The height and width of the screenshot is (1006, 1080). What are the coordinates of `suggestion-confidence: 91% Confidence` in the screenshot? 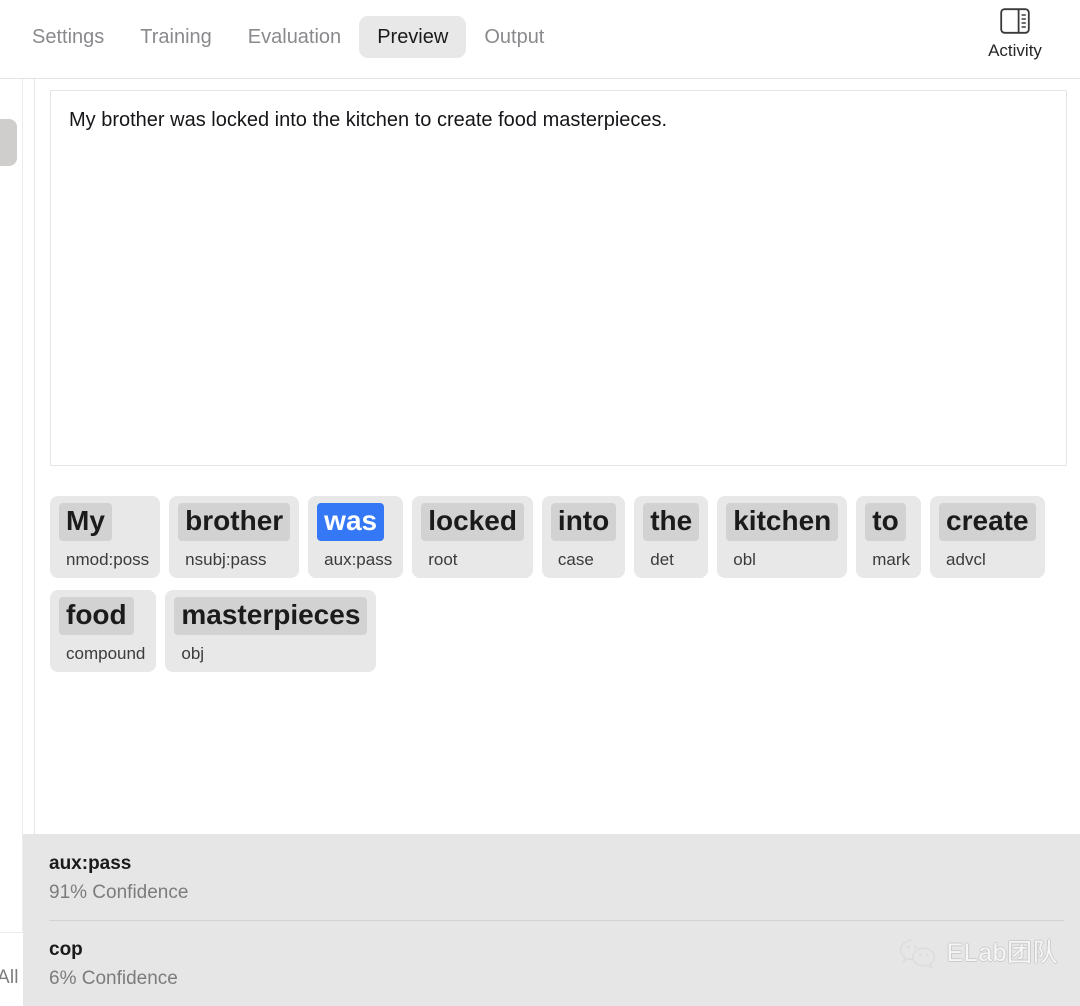 It's located at (119, 892).